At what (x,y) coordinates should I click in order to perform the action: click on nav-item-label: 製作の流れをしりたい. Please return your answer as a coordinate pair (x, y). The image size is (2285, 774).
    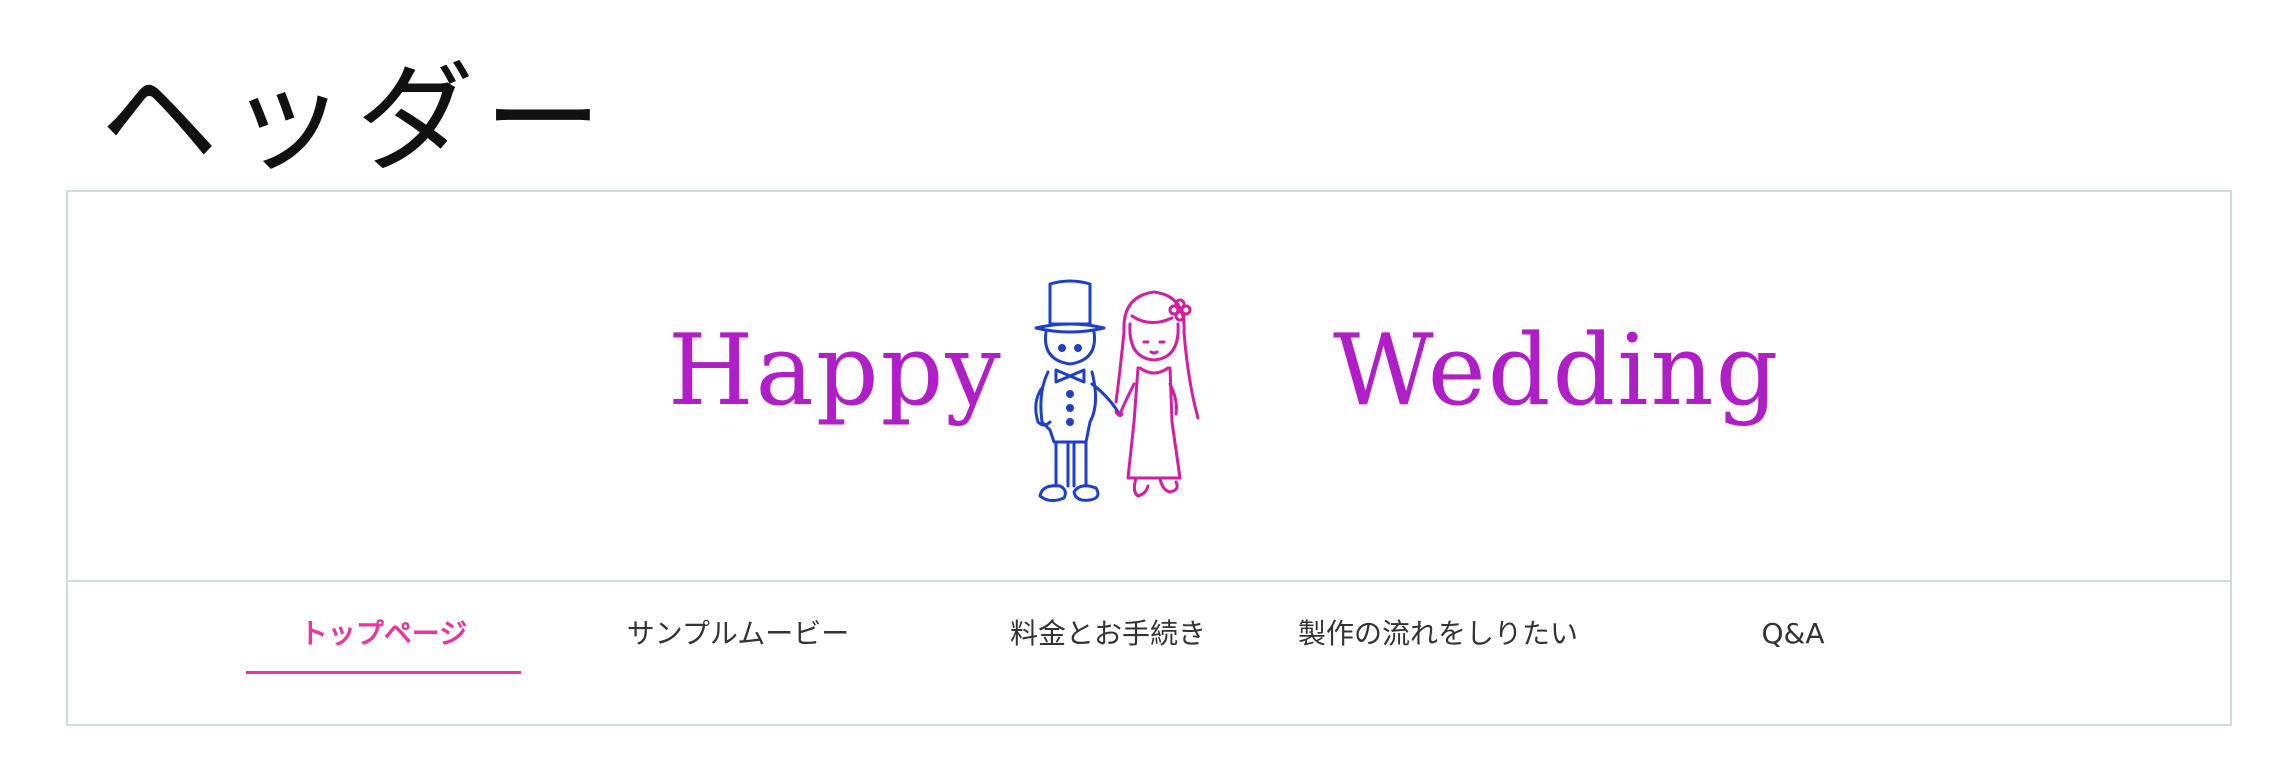
    Looking at the image, I should click on (1437, 633).